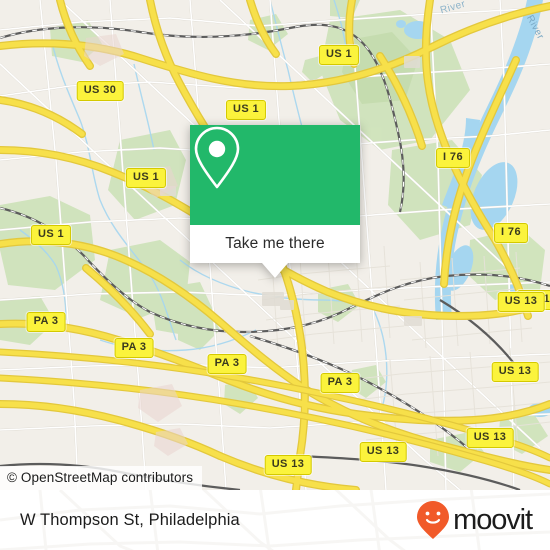  What do you see at coordinates (130, 519) in the screenshot?
I see `location-address: W Thompson St, Philadelphia` at bounding box center [130, 519].